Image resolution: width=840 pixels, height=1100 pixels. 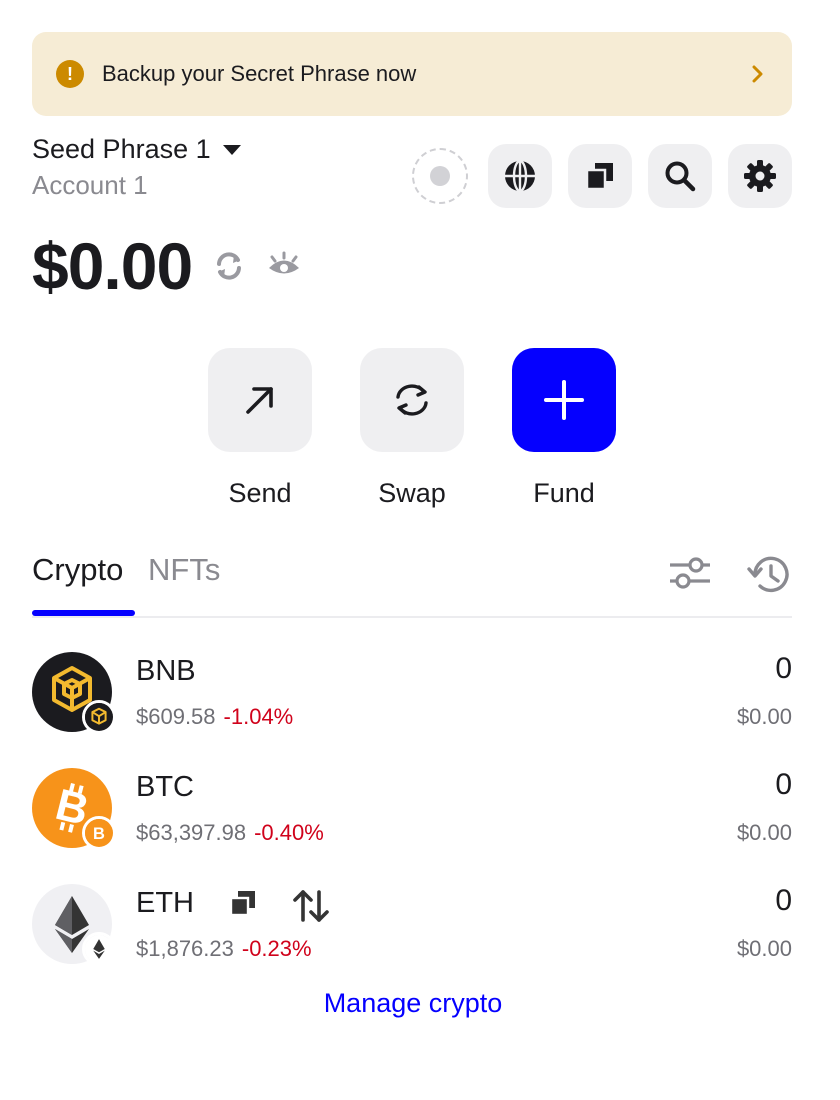 I want to click on bnb-chain-badge-icon, so click(x=99, y=717).